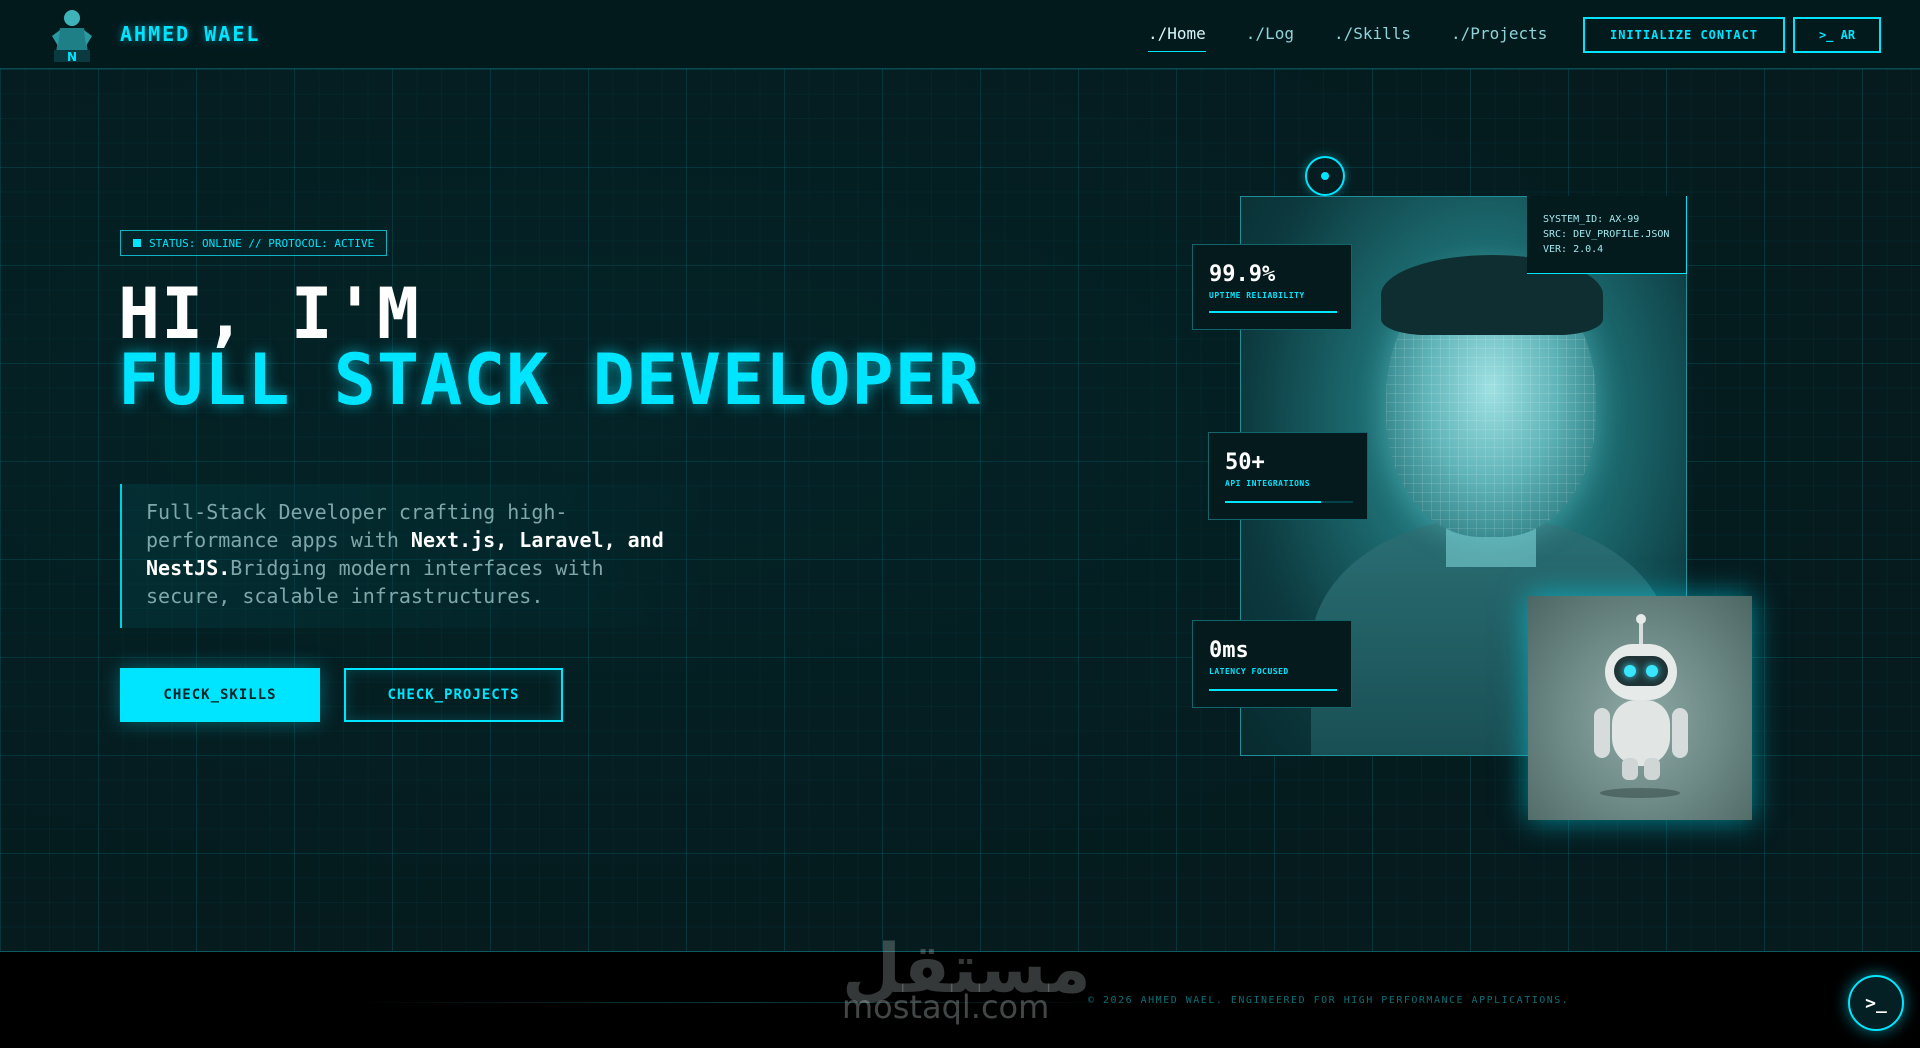 The height and width of the screenshot is (1048, 1920). What do you see at coordinates (1499, 38) in the screenshot?
I see `nav-item-projects: ./Projects` at bounding box center [1499, 38].